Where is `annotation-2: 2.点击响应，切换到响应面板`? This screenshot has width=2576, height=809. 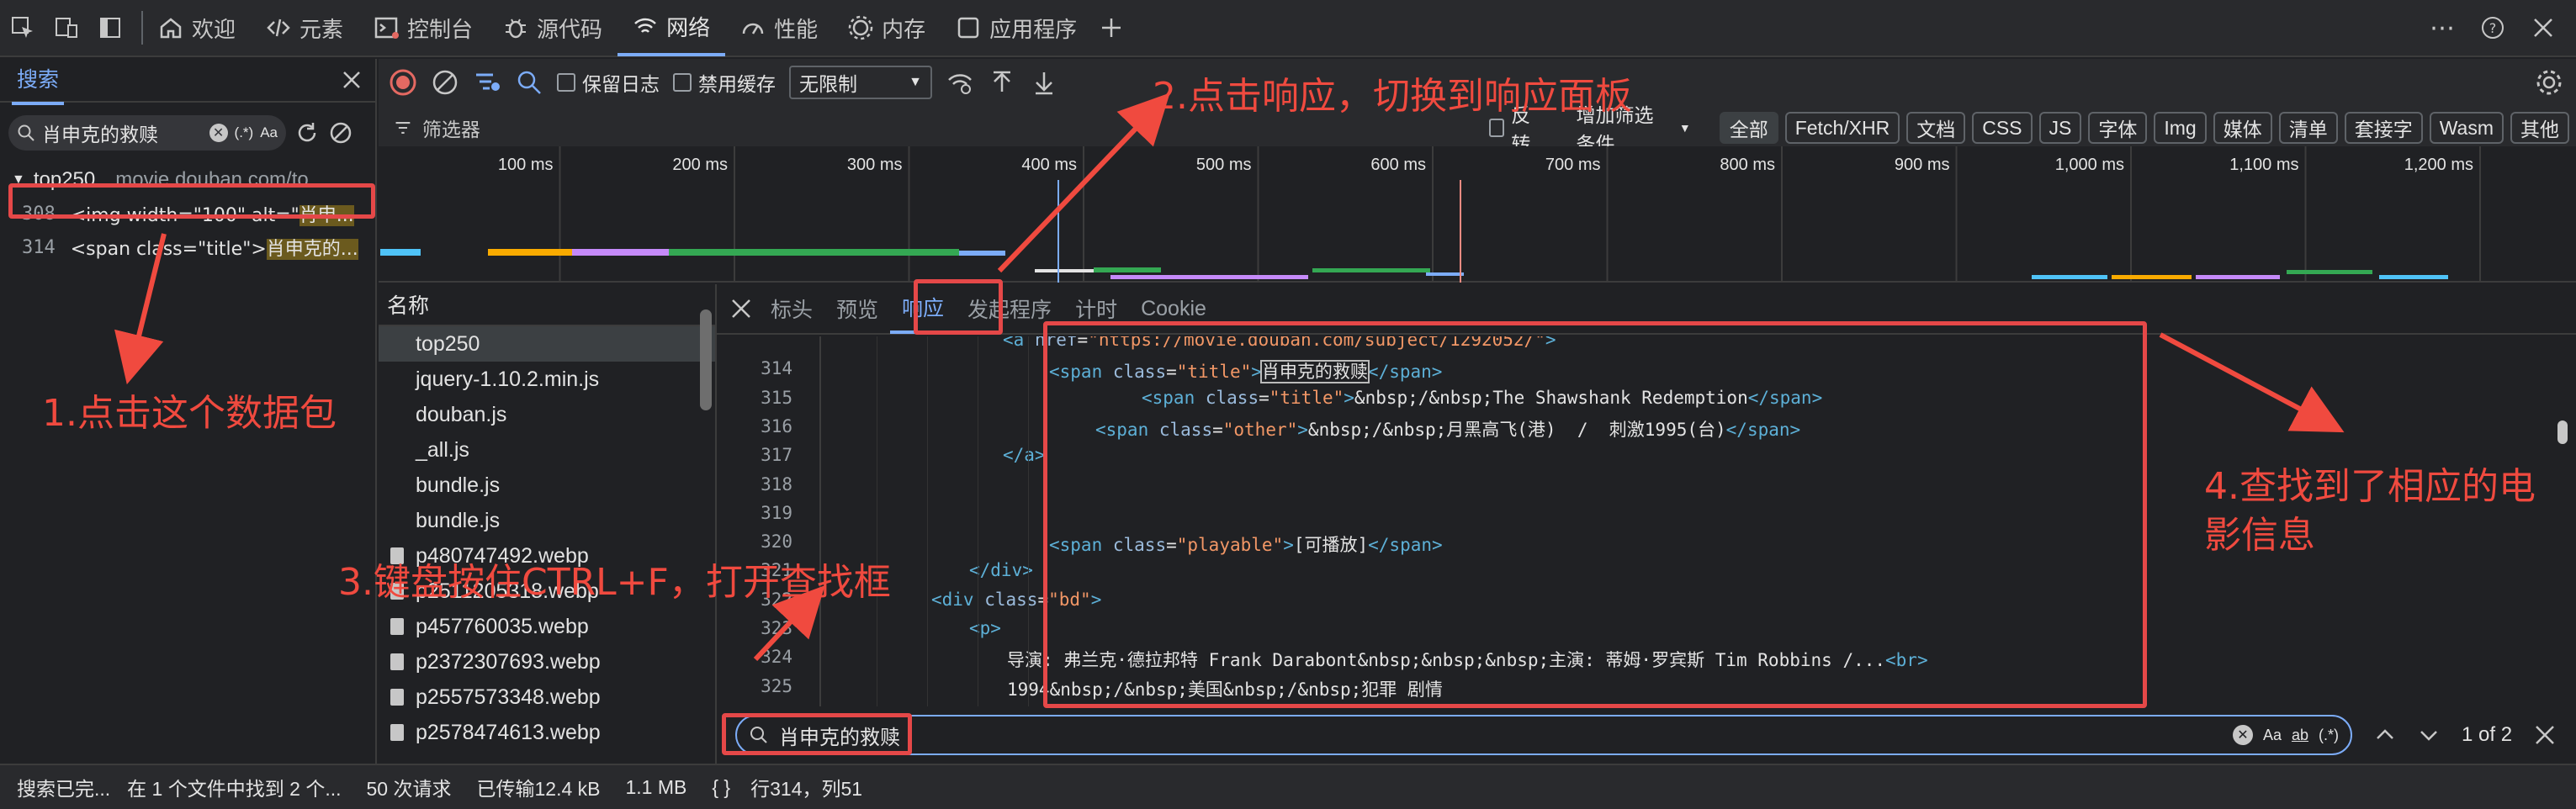 annotation-2: 2.点击响应，切换到响应面板 is located at coordinates (1392, 96).